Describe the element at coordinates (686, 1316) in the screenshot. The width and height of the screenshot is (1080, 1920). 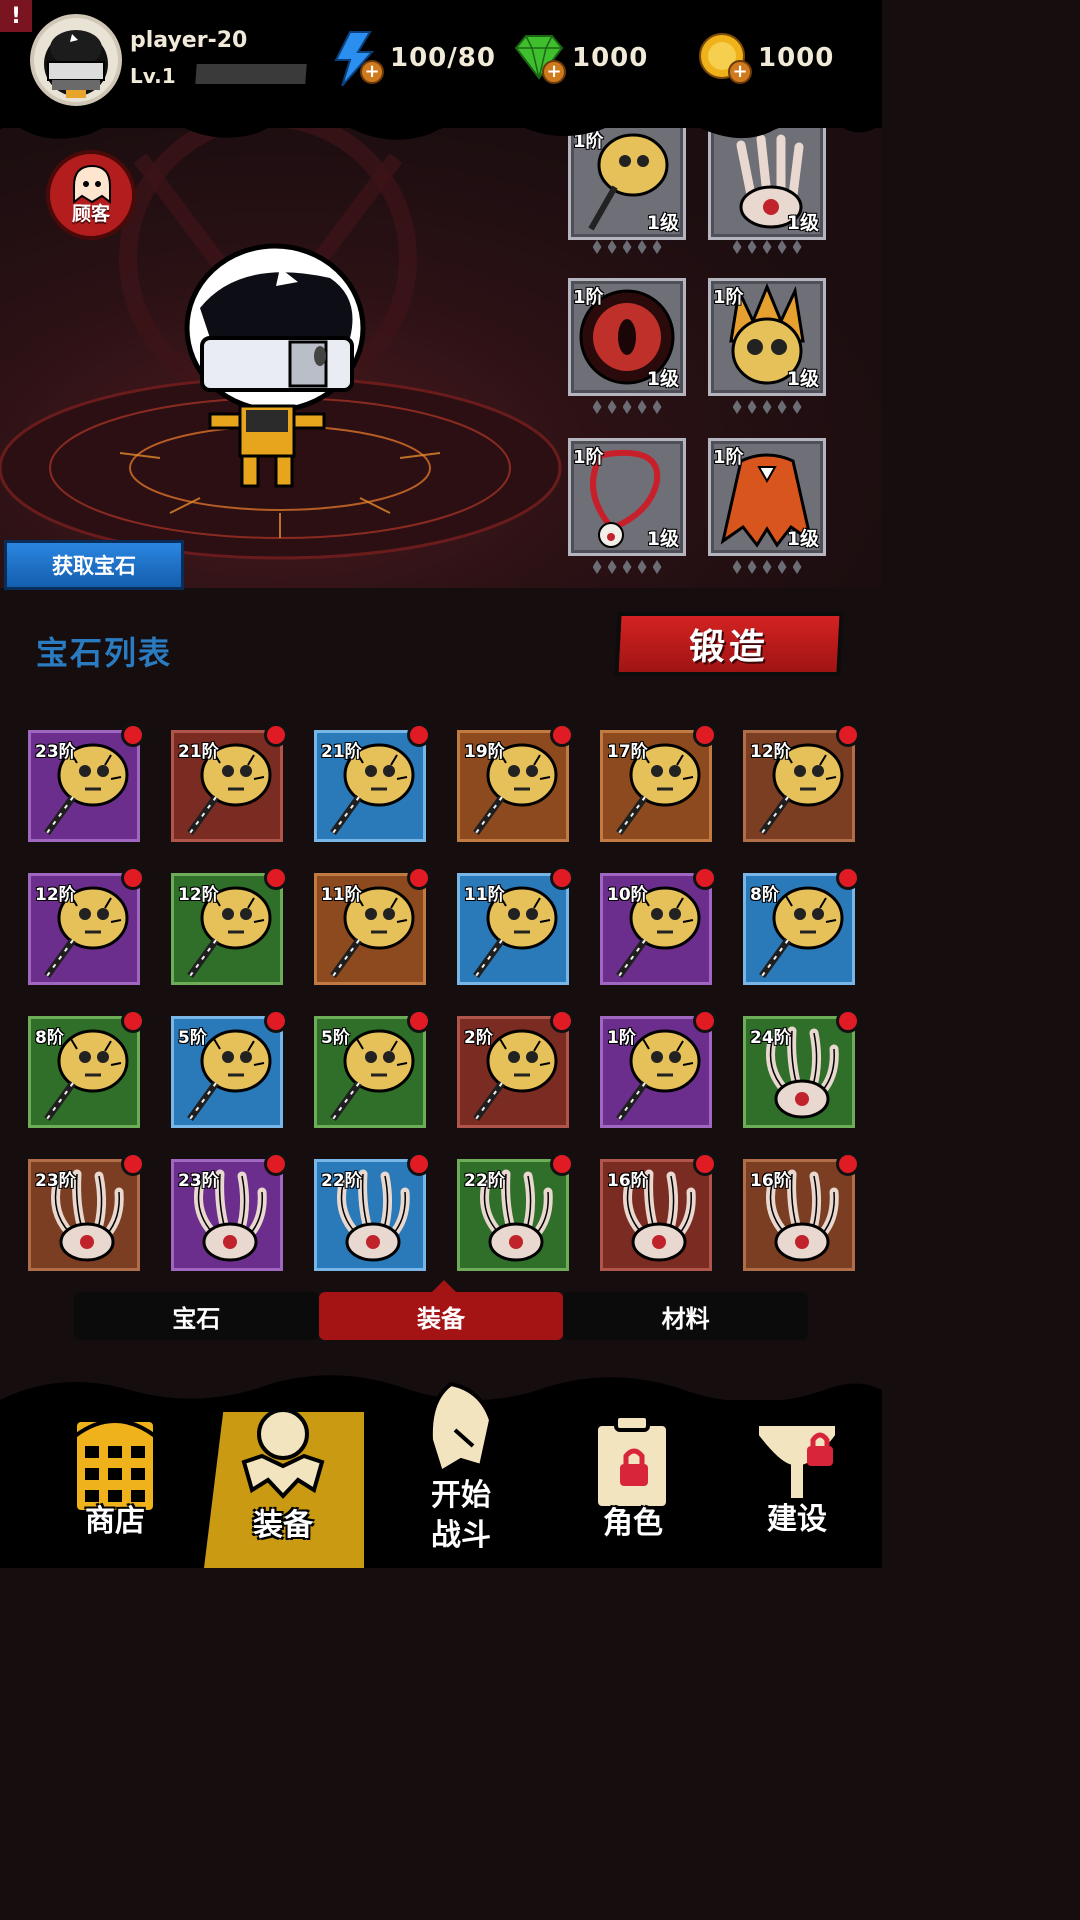
I see `tab-material: 材料` at that location.